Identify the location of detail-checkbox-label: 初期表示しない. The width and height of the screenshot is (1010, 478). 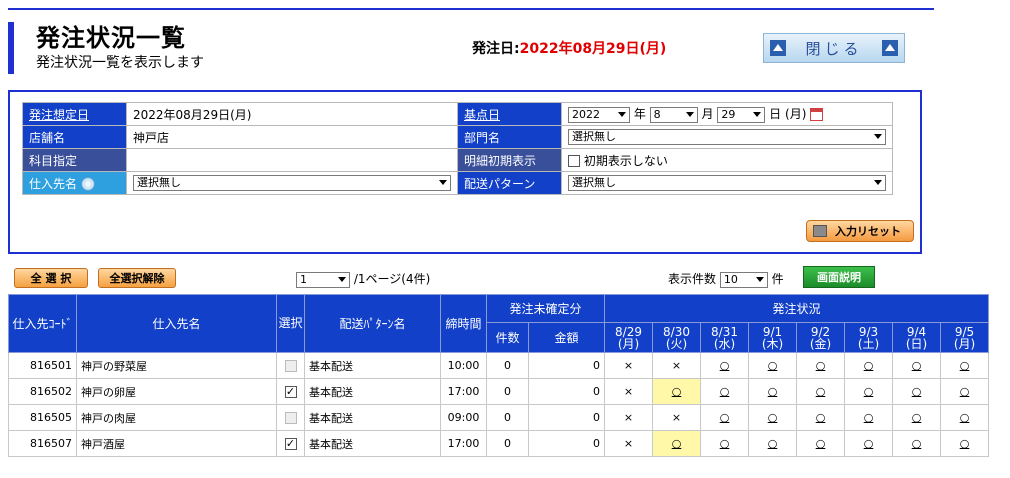
(625, 160).